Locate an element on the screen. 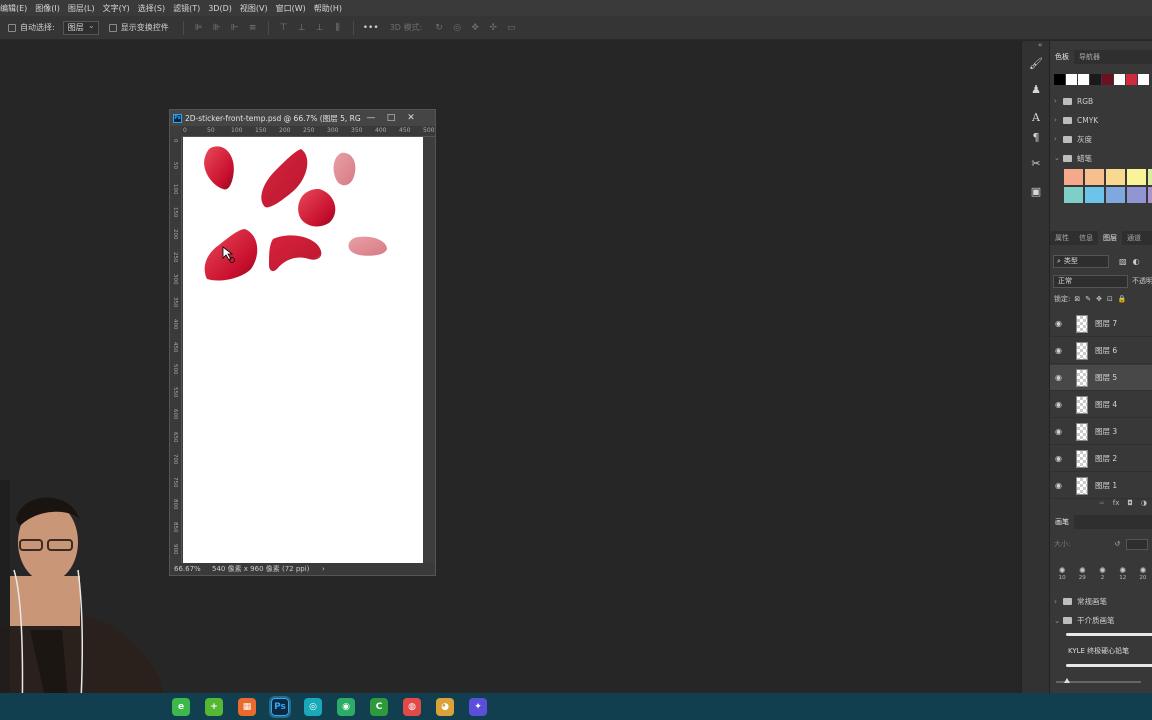  colorful-grid-icon: ▦ is located at coordinates (247, 706).